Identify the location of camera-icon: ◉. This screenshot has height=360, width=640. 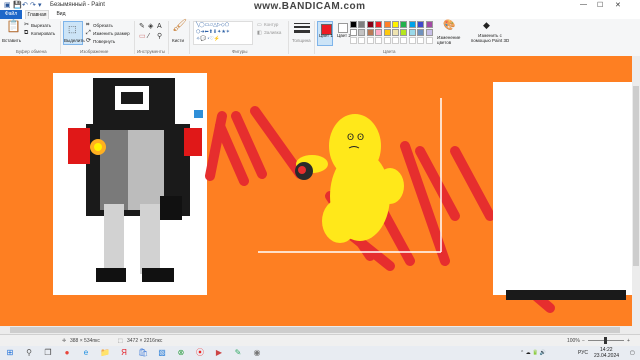
(257, 353).